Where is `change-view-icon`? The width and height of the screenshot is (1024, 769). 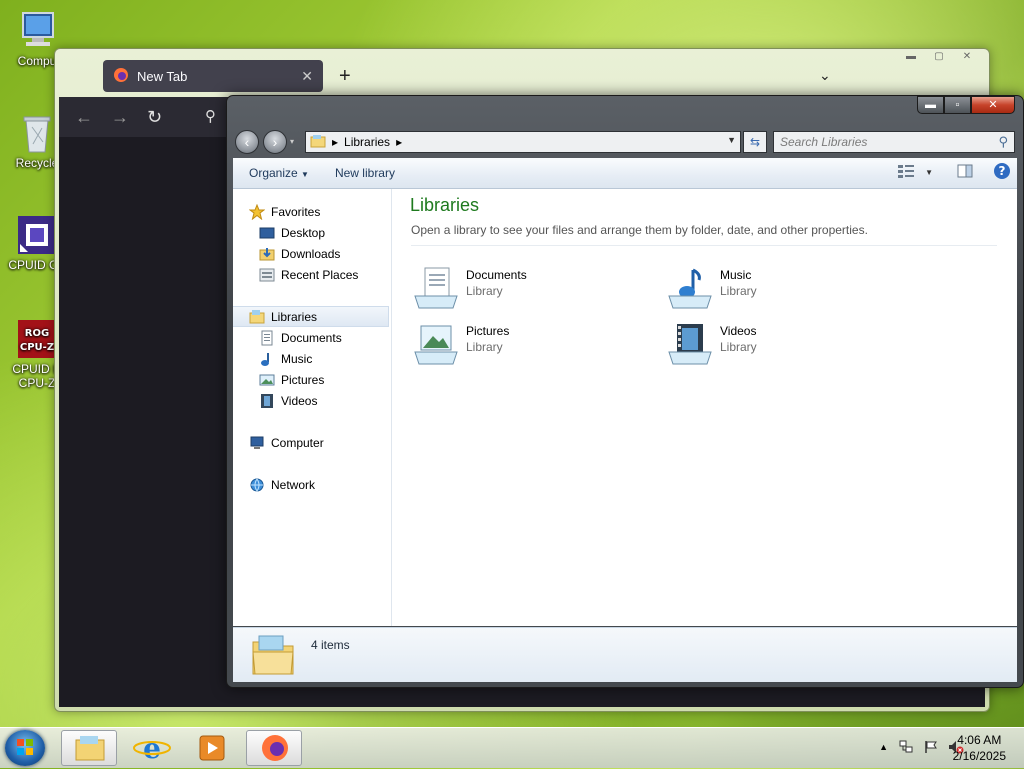 change-view-icon is located at coordinates (906, 172).